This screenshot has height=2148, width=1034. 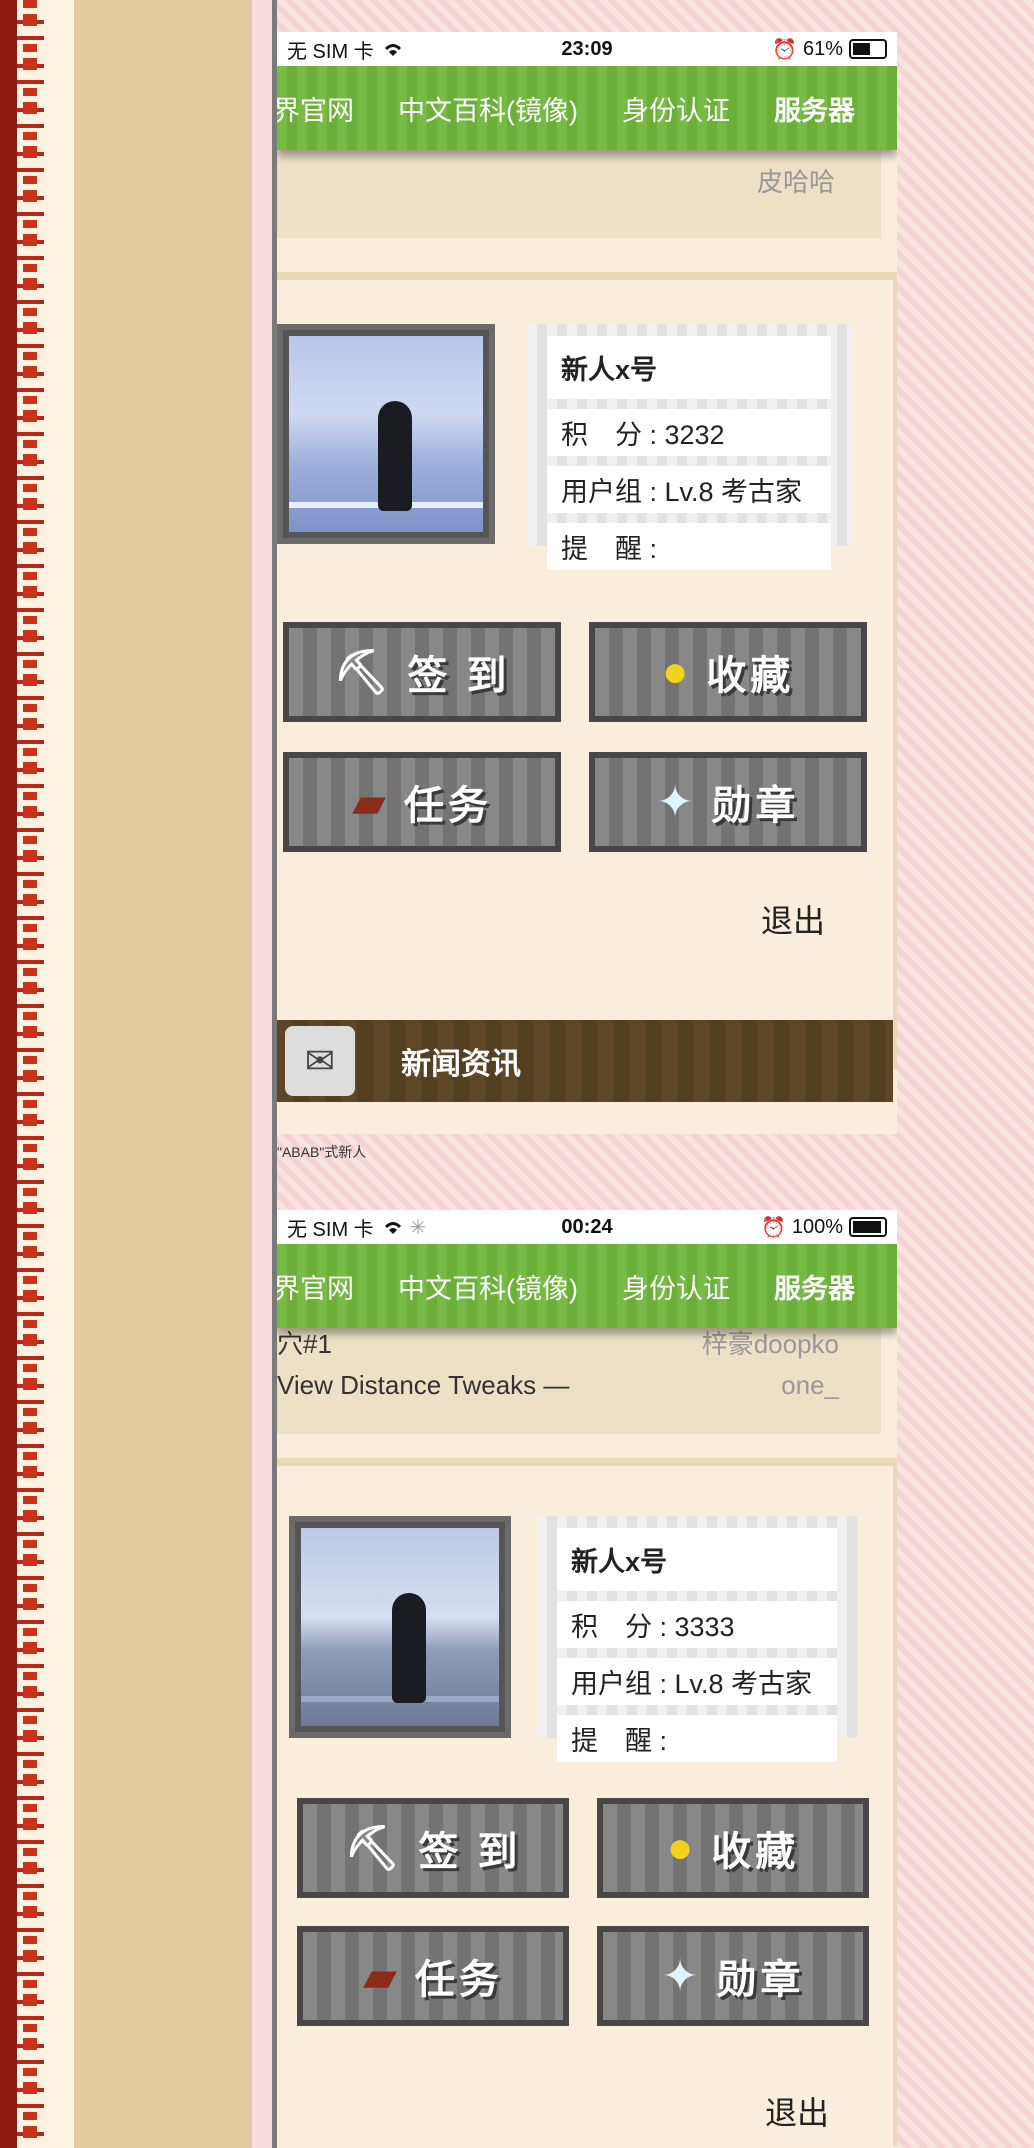 I want to click on left-border-pattern, so click(x=45, y=1074).